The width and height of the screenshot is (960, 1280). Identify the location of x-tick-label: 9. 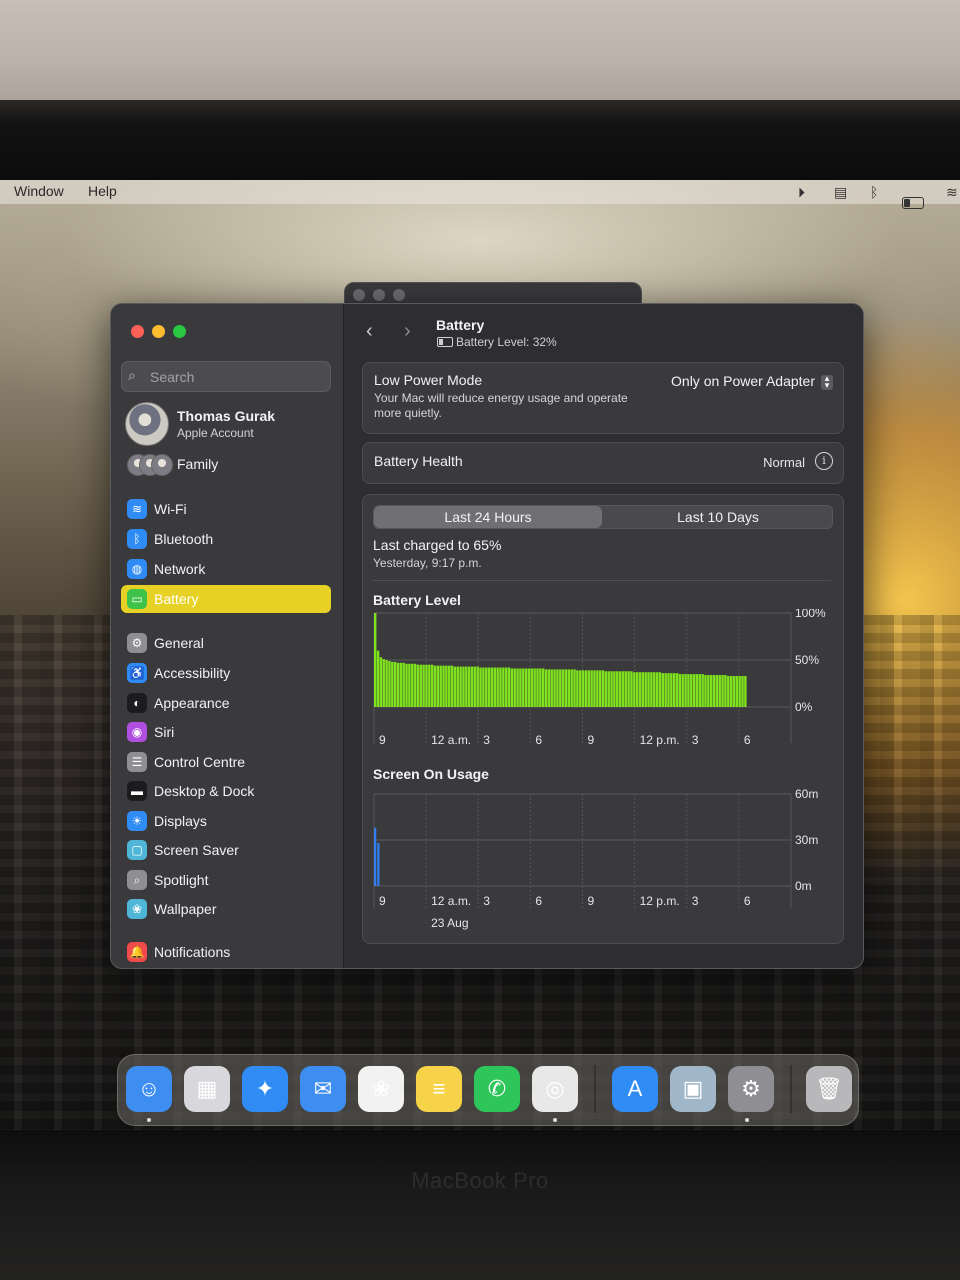
(382, 901).